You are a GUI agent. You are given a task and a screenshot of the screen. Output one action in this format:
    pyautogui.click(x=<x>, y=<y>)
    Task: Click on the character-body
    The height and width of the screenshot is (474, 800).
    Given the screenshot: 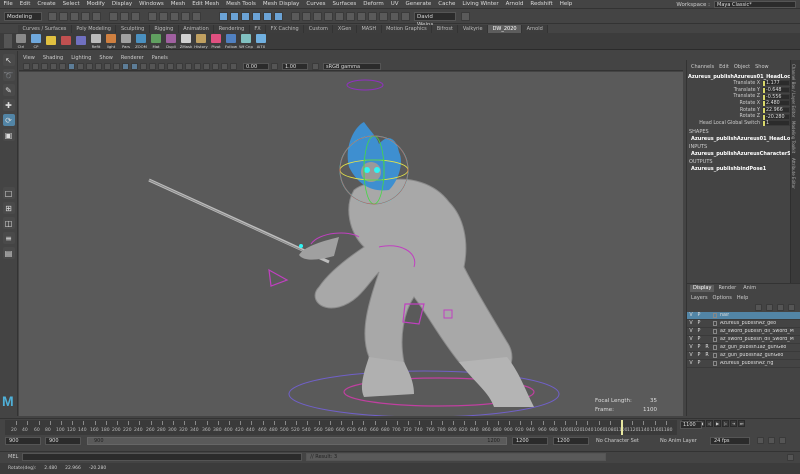 What is the action you would take?
    pyautogui.click(x=413, y=282)
    